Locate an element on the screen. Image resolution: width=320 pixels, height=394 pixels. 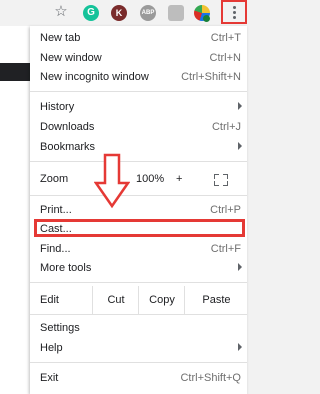
menu-item-label: Settings is located at coordinates (60, 328).